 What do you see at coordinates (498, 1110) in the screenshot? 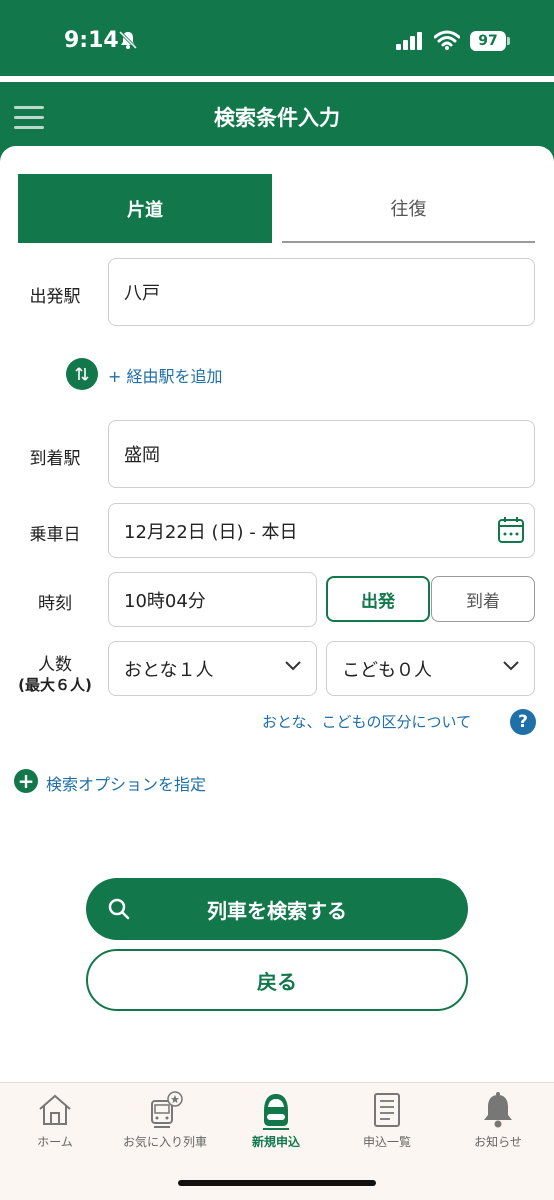
I see `bell-icon` at bounding box center [498, 1110].